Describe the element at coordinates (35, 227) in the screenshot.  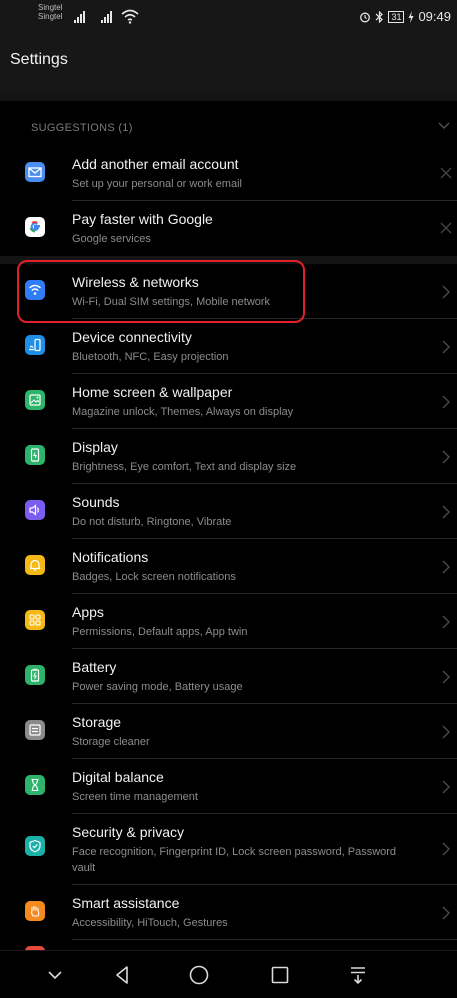
I see `google-icon` at that location.